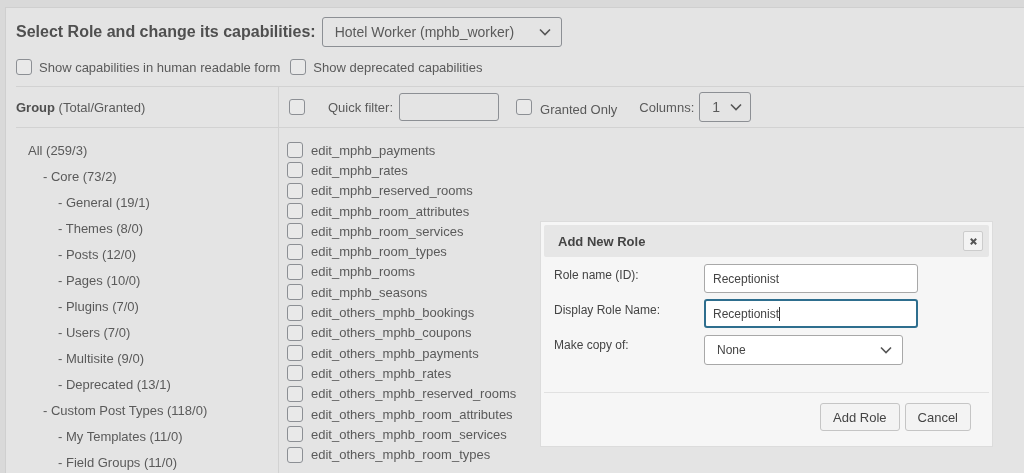  Describe the element at coordinates (398, 67) in the screenshot. I see `checkbox-label: Show deprecated capabilities` at that location.